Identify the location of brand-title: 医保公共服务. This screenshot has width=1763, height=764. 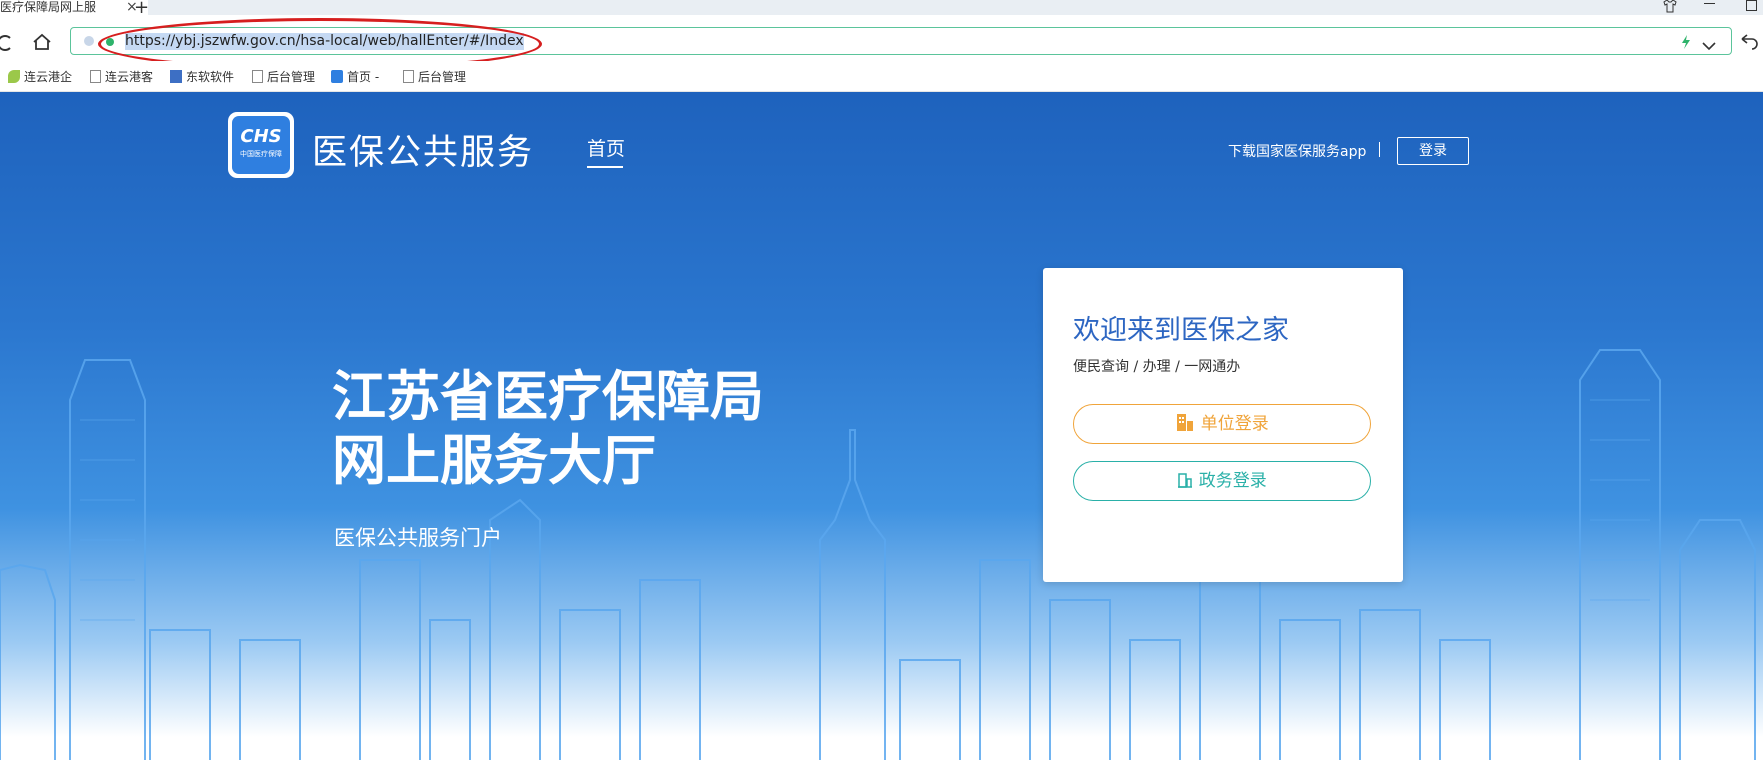
(423, 149).